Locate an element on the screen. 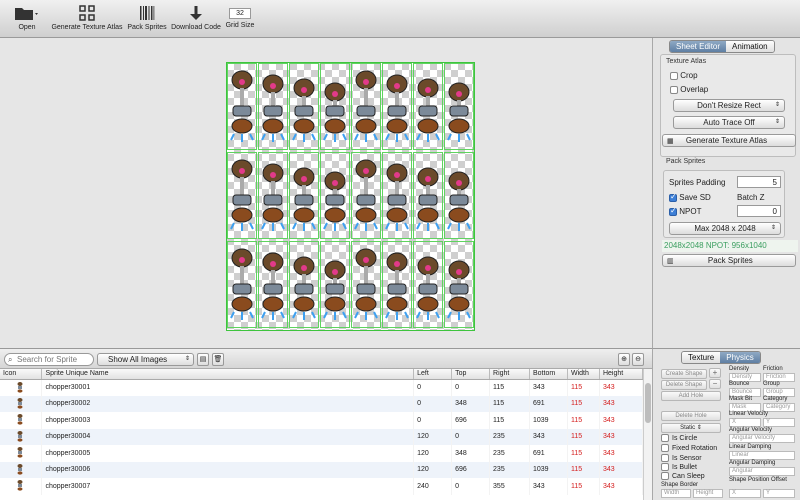 This screenshot has height=500, width=800. open-button: Open is located at coordinates (27, 17).